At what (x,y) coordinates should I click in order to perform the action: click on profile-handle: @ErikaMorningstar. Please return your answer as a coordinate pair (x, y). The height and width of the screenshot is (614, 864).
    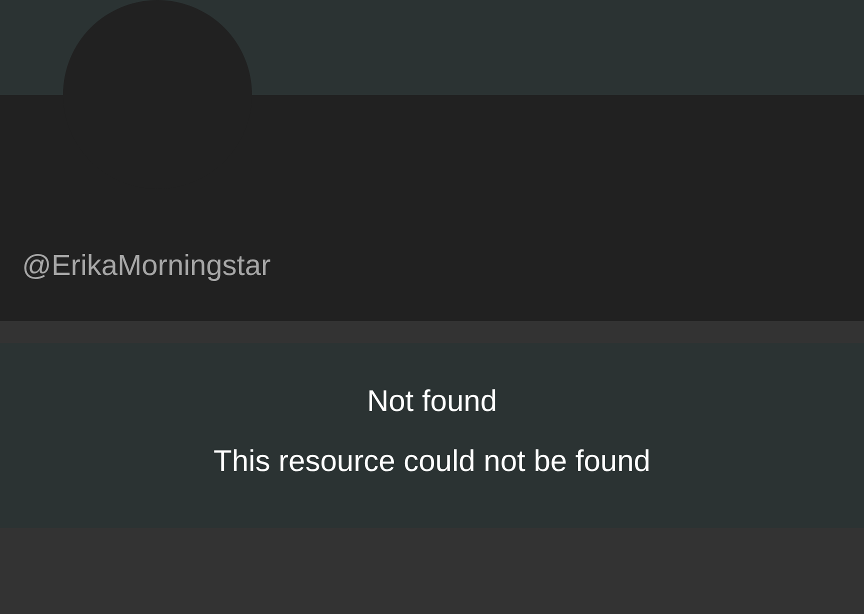
    Looking at the image, I should click on (146, 266).